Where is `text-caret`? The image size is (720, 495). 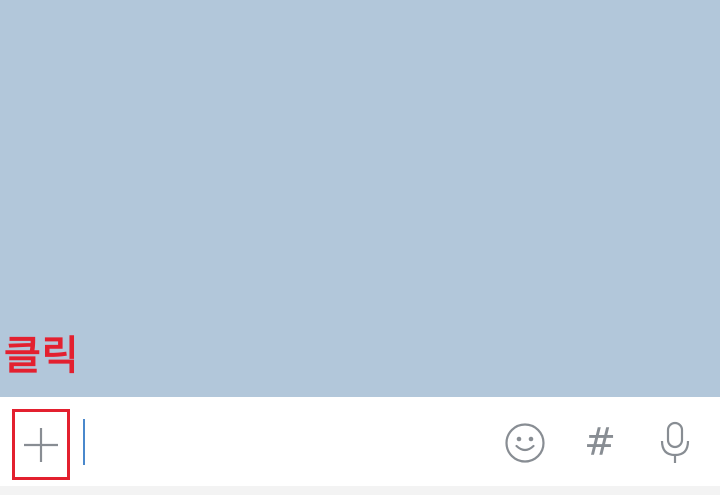 text-caret is located at coordinates (84, 442).